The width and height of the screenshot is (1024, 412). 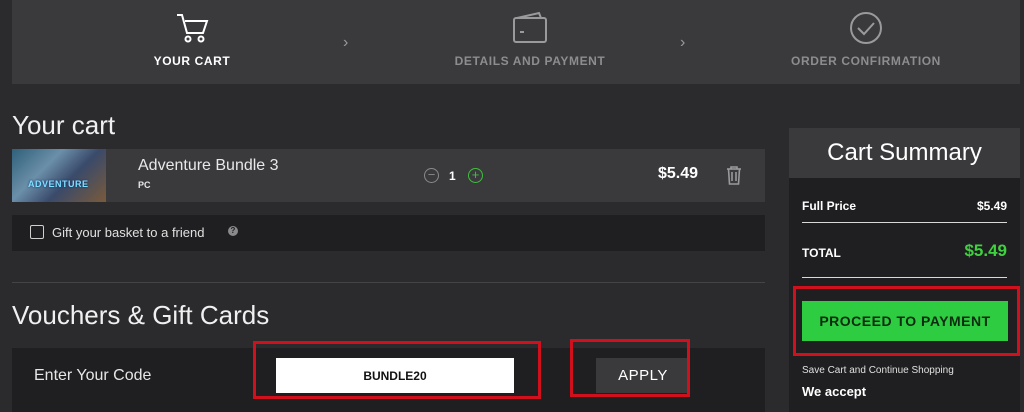 I want to click on shopping-cart-icon, so click(x=192, y=30).